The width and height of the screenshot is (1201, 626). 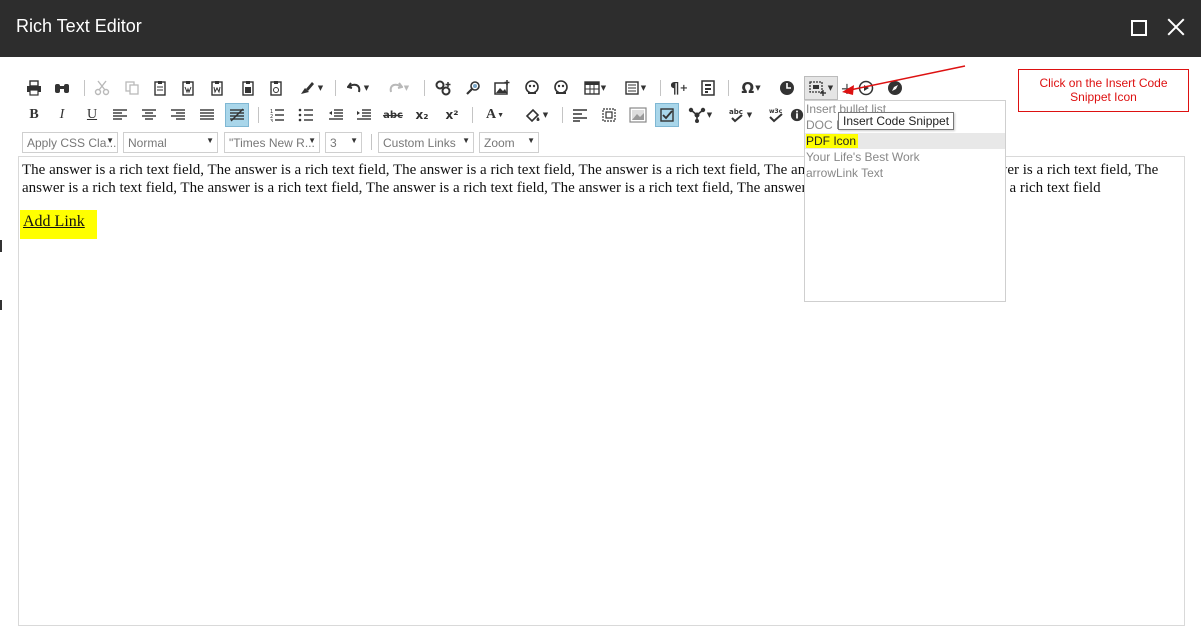 I want to click on media-icon, so click(x=532, y=88).